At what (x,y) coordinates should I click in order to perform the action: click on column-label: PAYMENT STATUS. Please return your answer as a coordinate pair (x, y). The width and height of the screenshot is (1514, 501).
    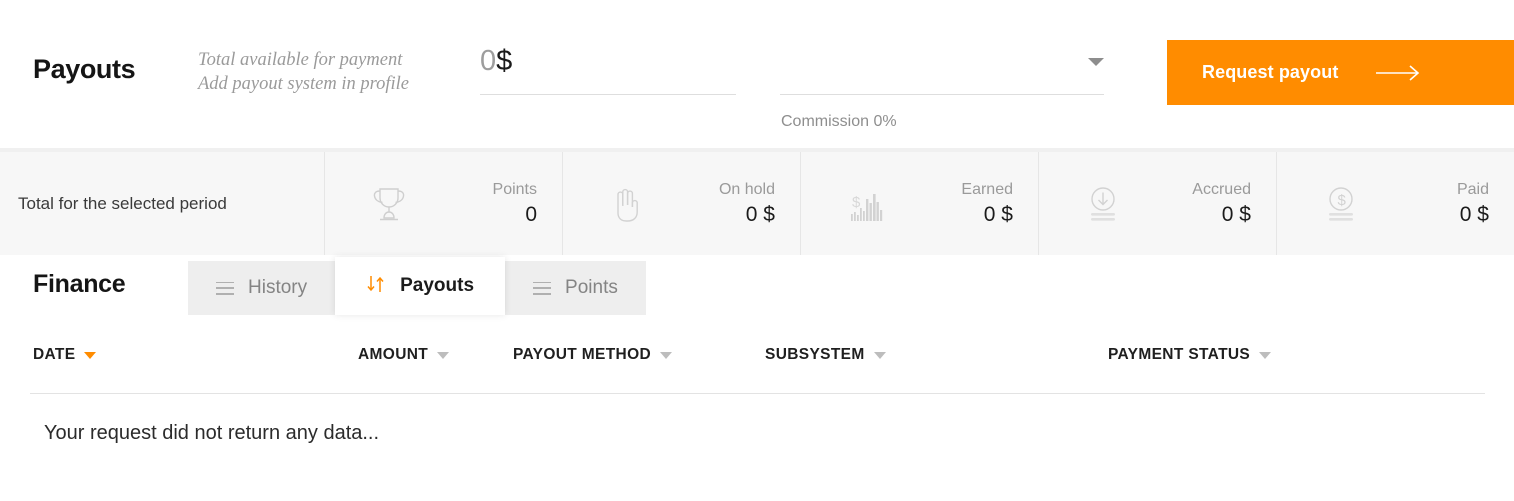
    Looking at the image, I should click on (1179, 354).